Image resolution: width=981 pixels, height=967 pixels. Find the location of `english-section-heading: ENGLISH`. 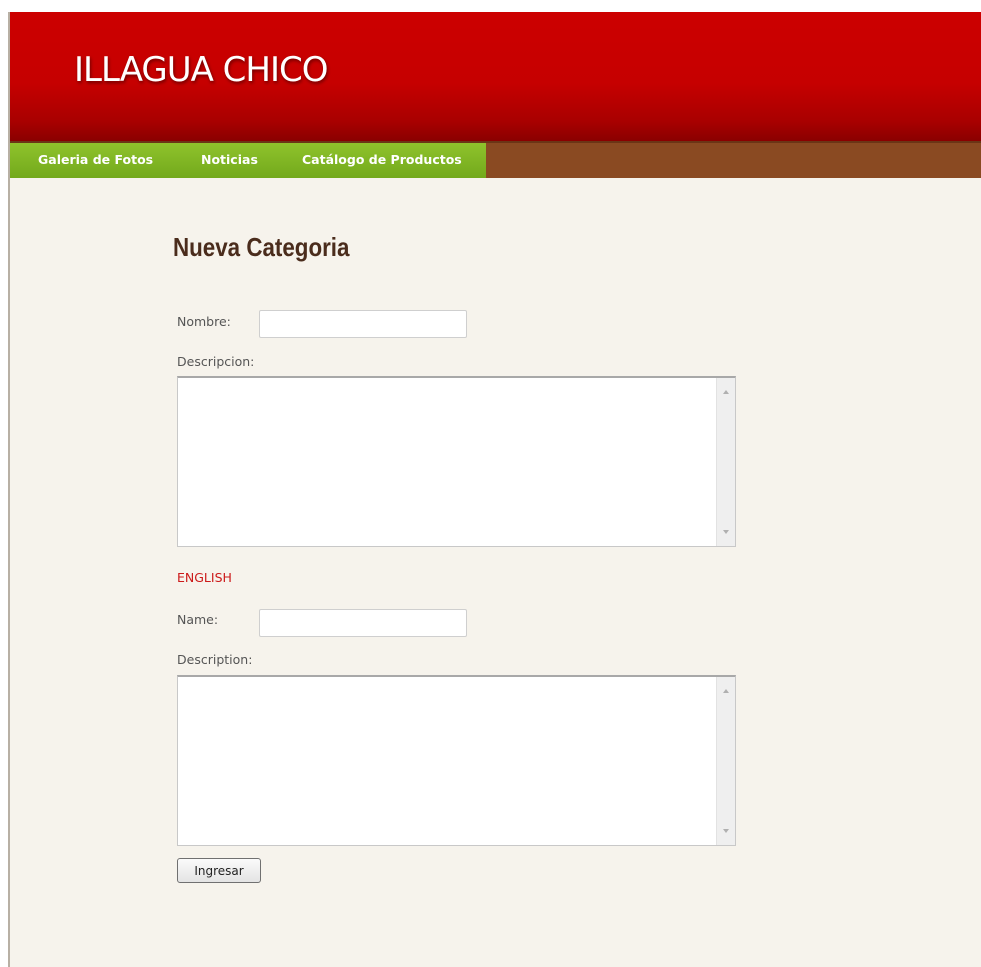

english-section-heading: ENGLISH is located at coordinates (204, 577).